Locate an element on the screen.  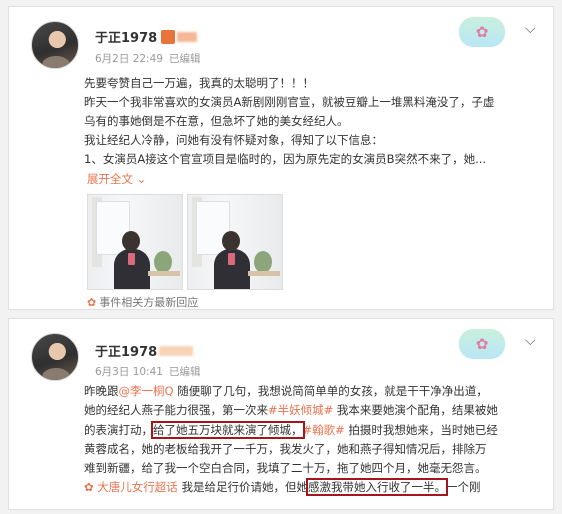
hashtag-link: #翰歌# is located at coordinates (324, 430).